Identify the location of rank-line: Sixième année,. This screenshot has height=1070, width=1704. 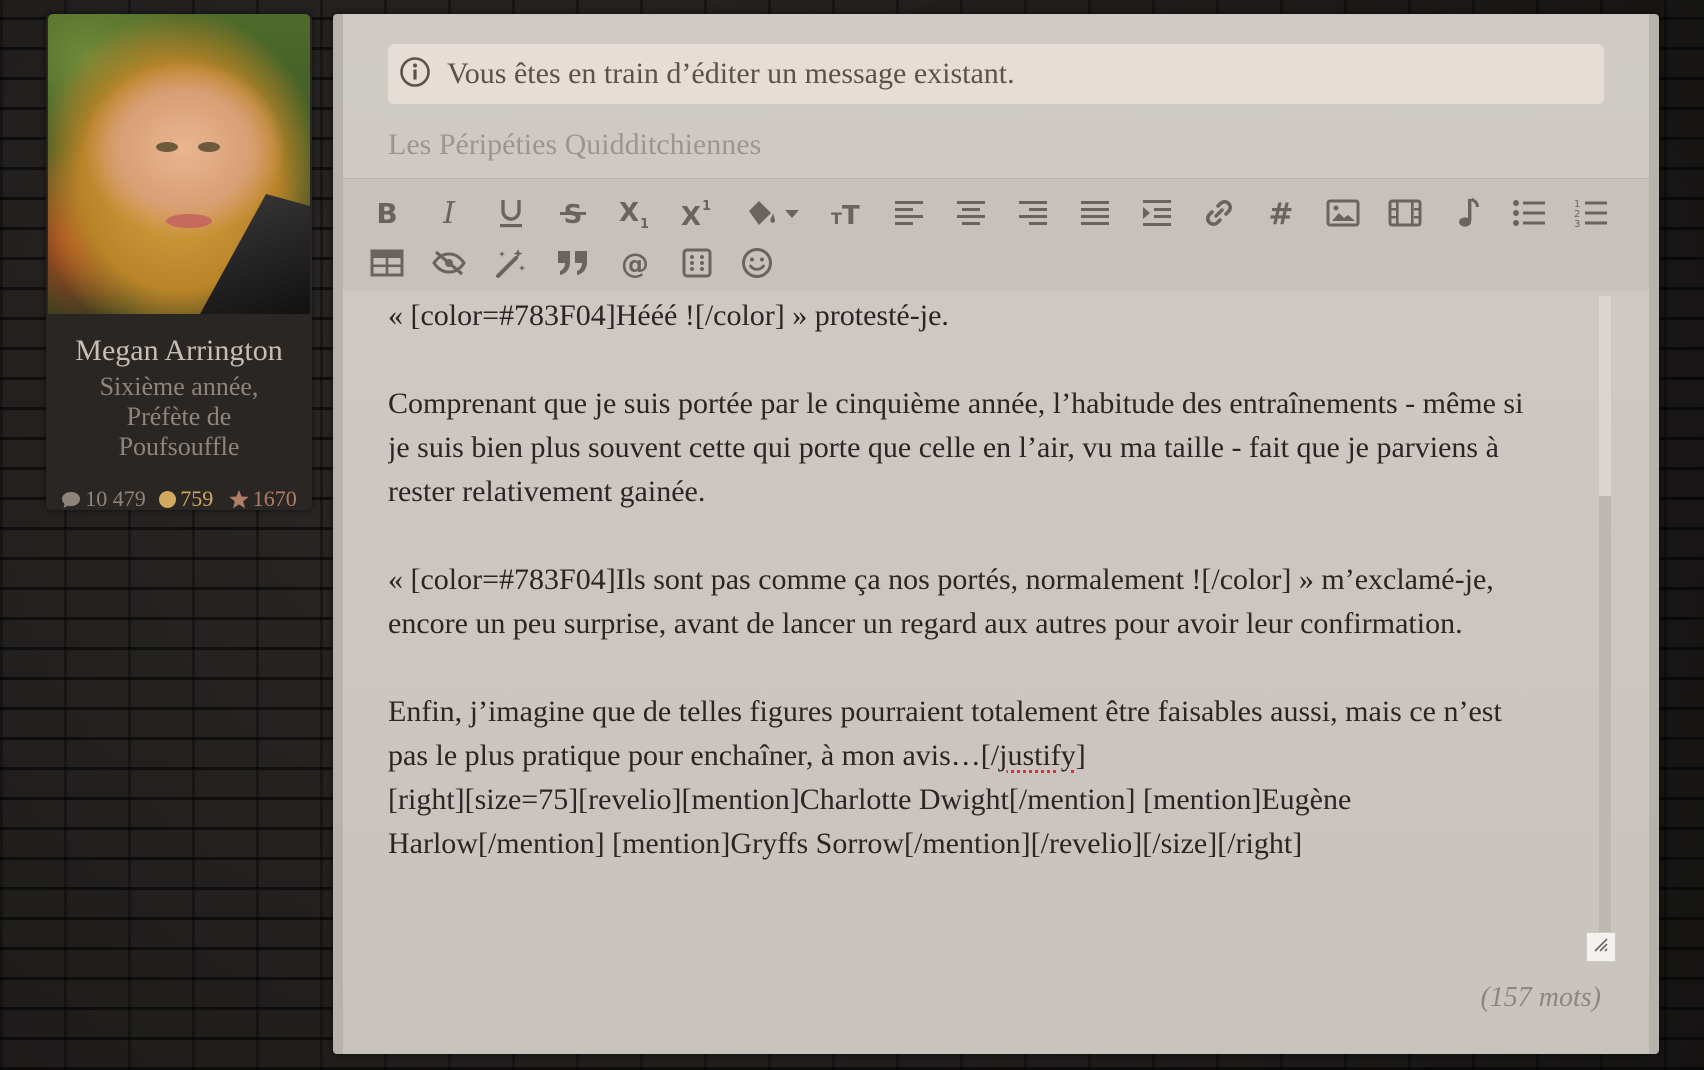
(179, 386).